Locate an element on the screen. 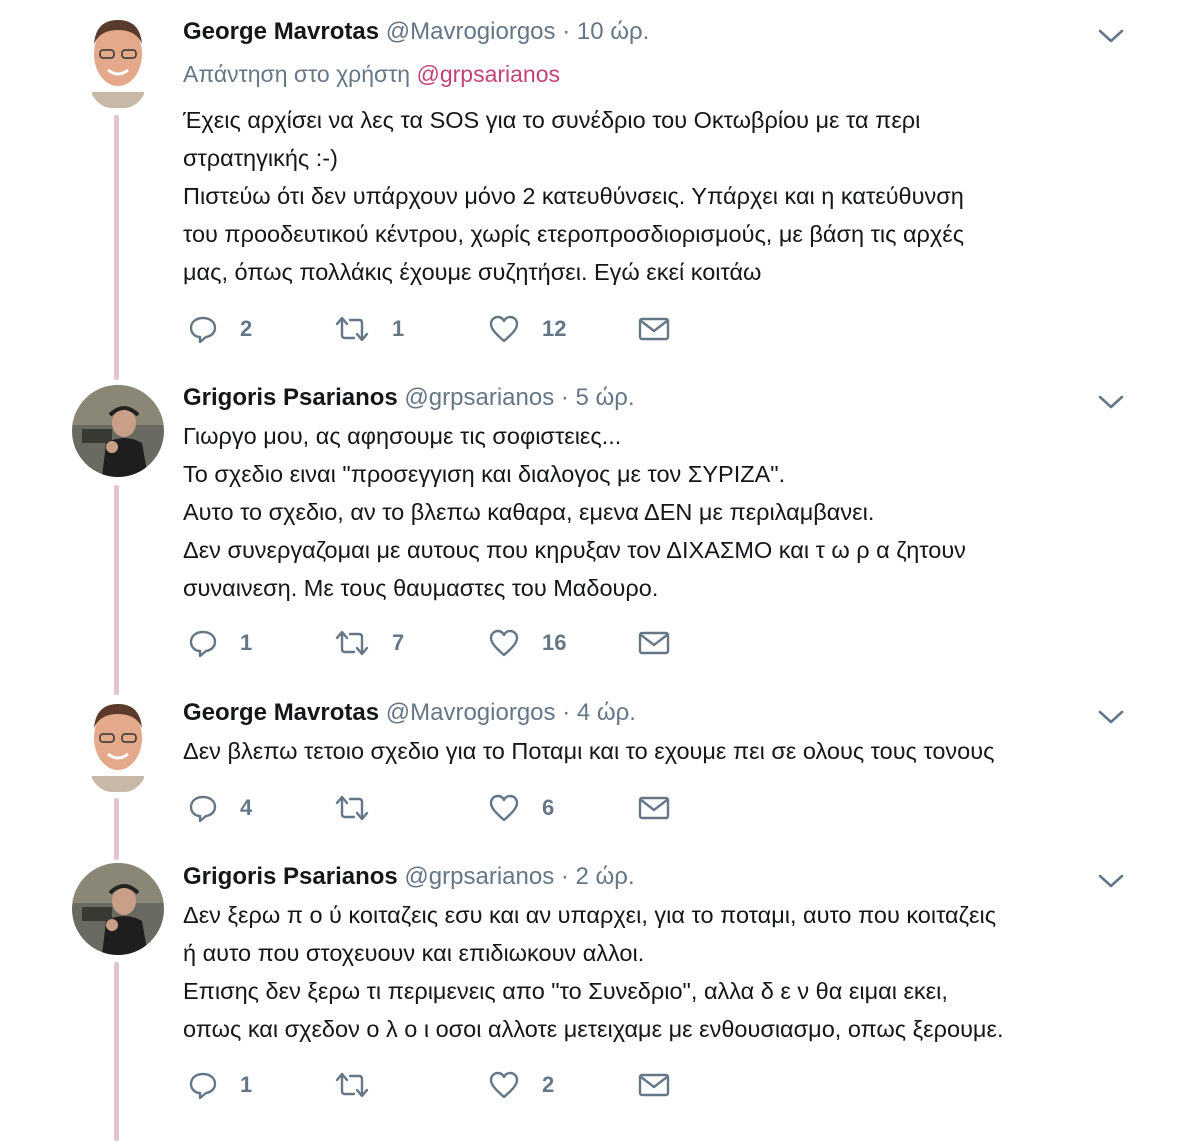  retweet-button: 7 is located at coordinates (369, 643).